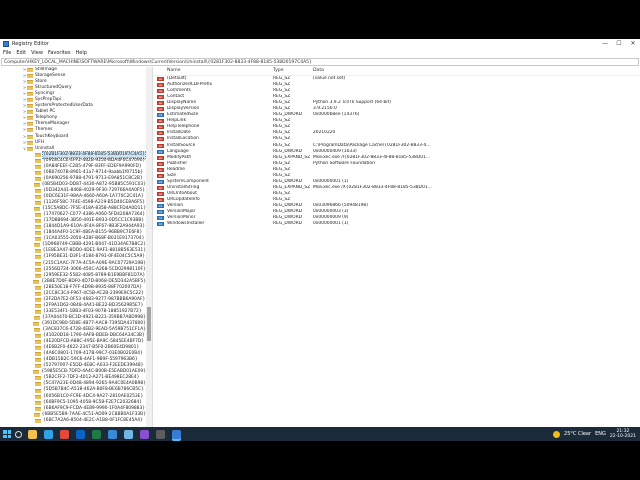  What do you see at coordinates (48, 434) in the screenshot?
I see `edge-icon` at bounding box center [48, 434].